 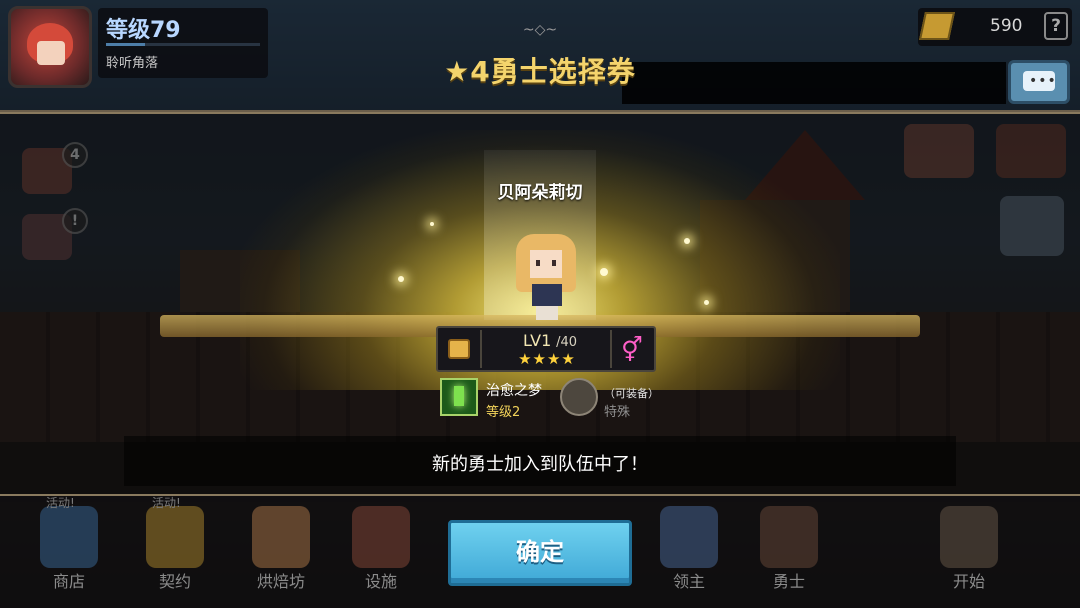 I want to click on player-avatar, so click(x=50, y=47).